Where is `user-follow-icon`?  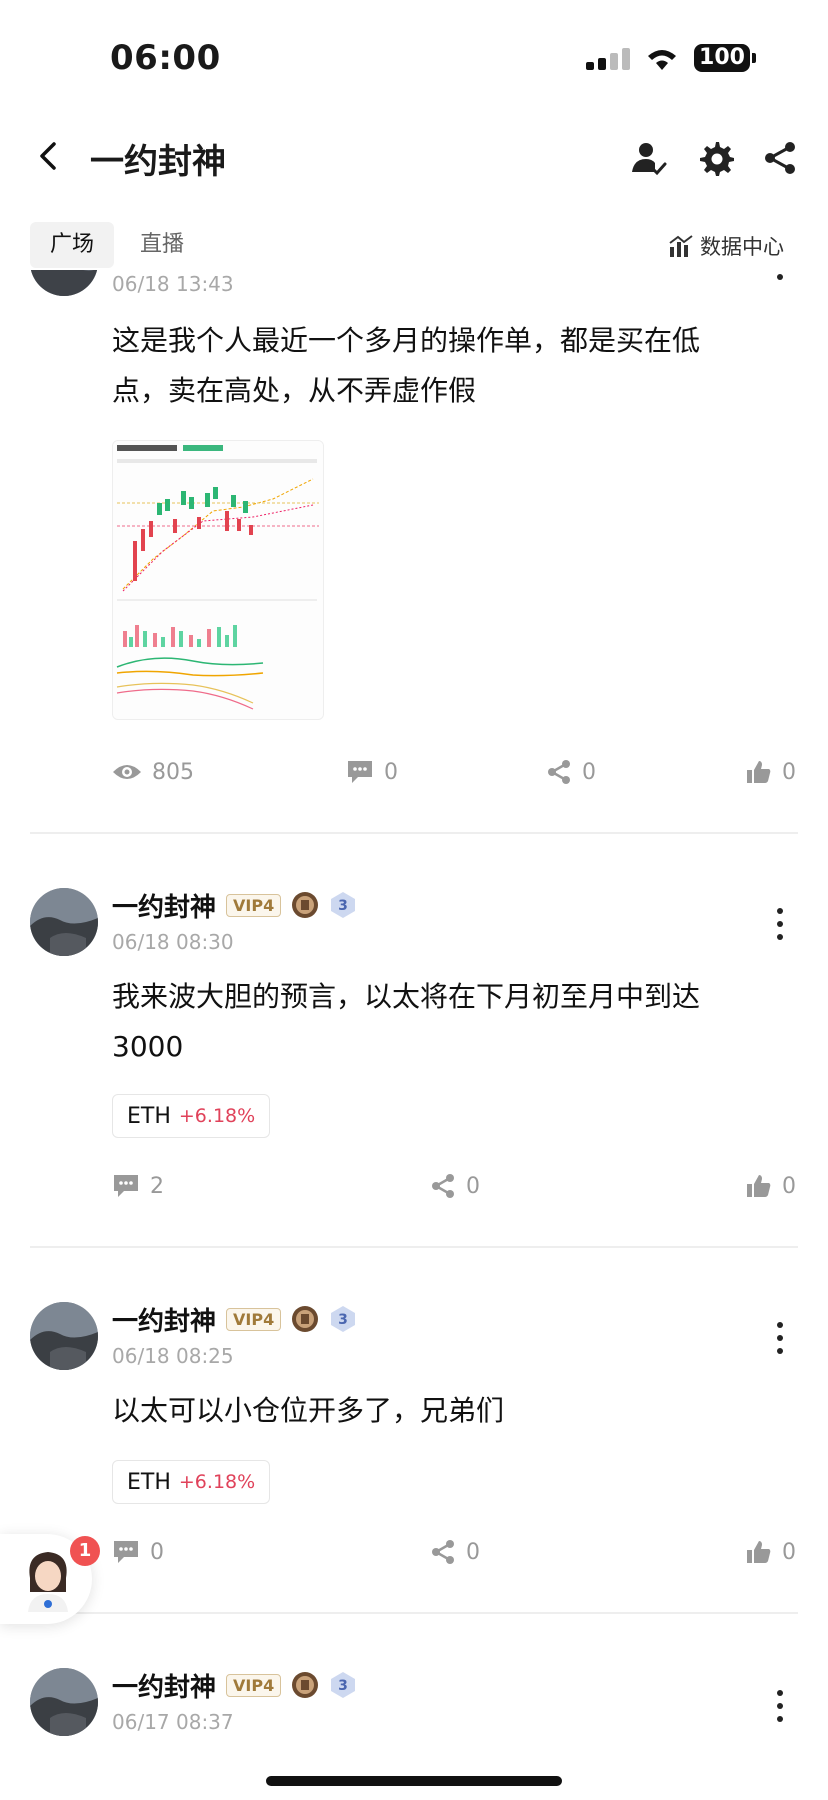 user-follow-icon is located at coordinates (648, 158).